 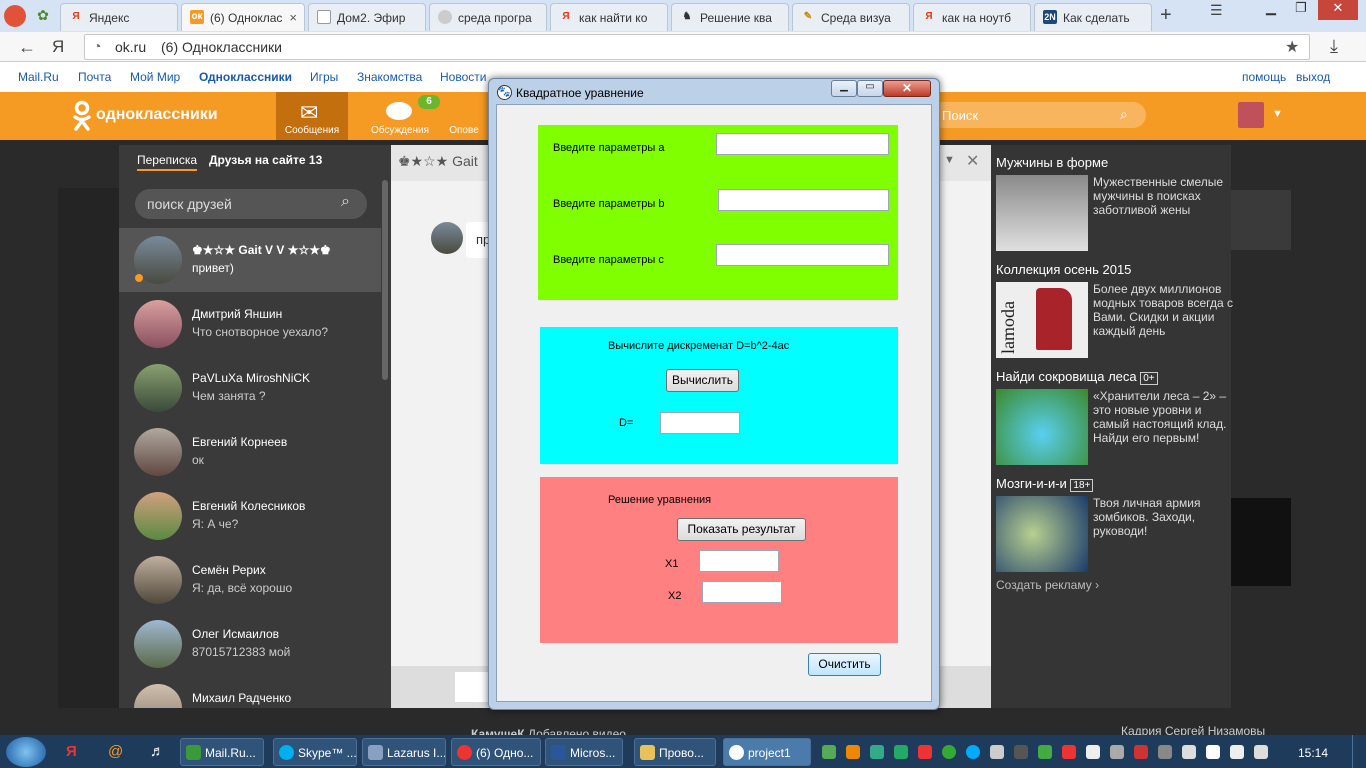 I want to click on maximize-icon: ▭, so click(x=870, y=88).